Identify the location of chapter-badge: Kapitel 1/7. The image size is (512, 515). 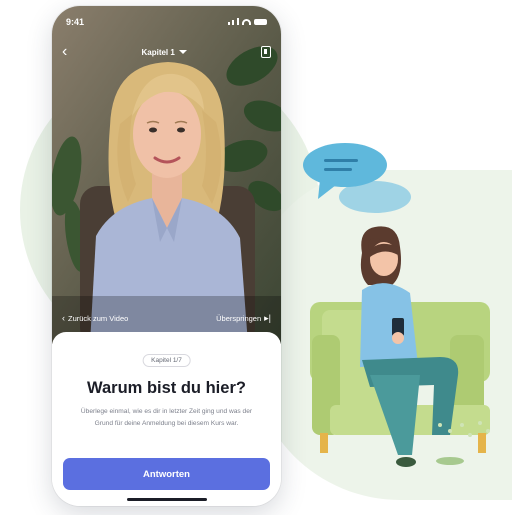
(166, 360).